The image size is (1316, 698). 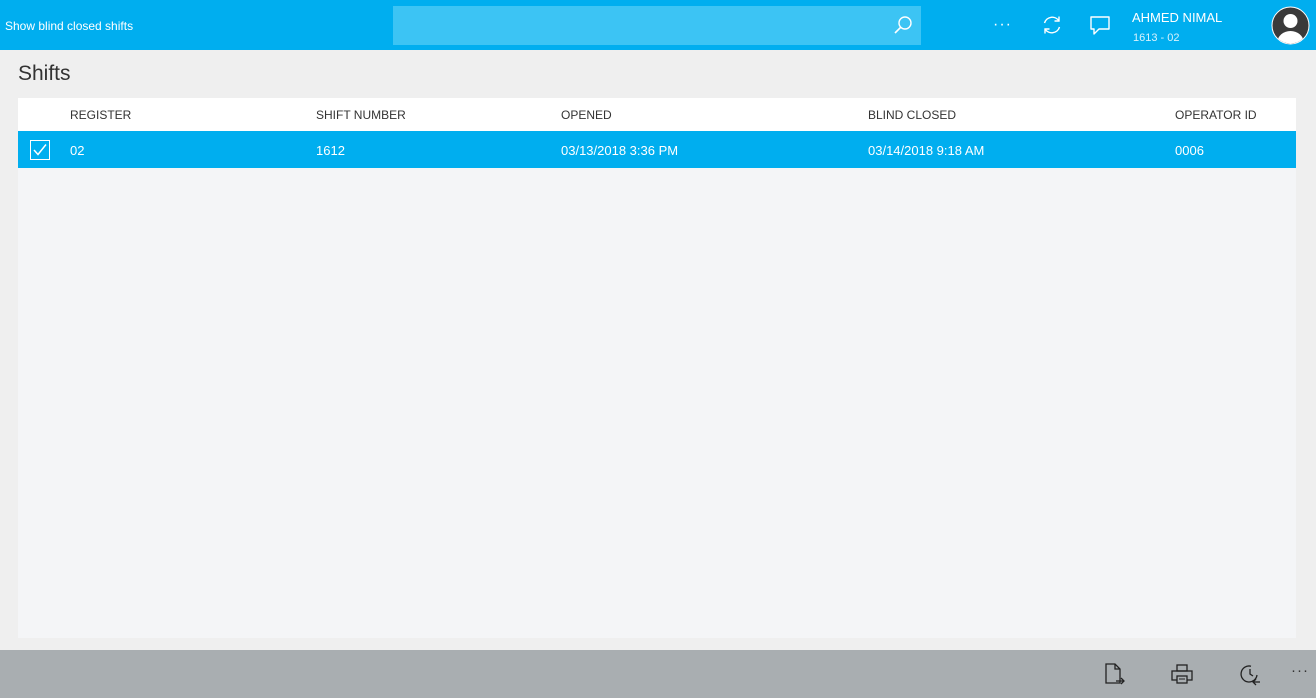 What do you see at coordinates (1250, 674) in the screenshot?
I see `history-clock-icon` at bounding box center [1250, 674].